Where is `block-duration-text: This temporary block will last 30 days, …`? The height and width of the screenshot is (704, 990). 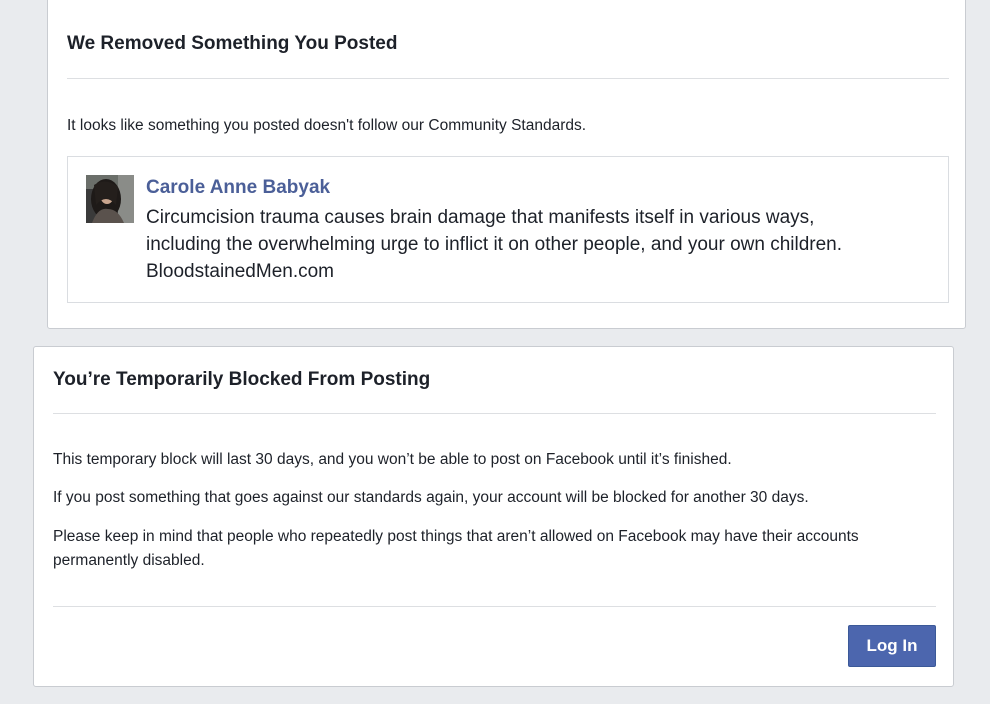 block-duration-text: This temporary block will last 30 days, … is located at coordinates (392, 459).